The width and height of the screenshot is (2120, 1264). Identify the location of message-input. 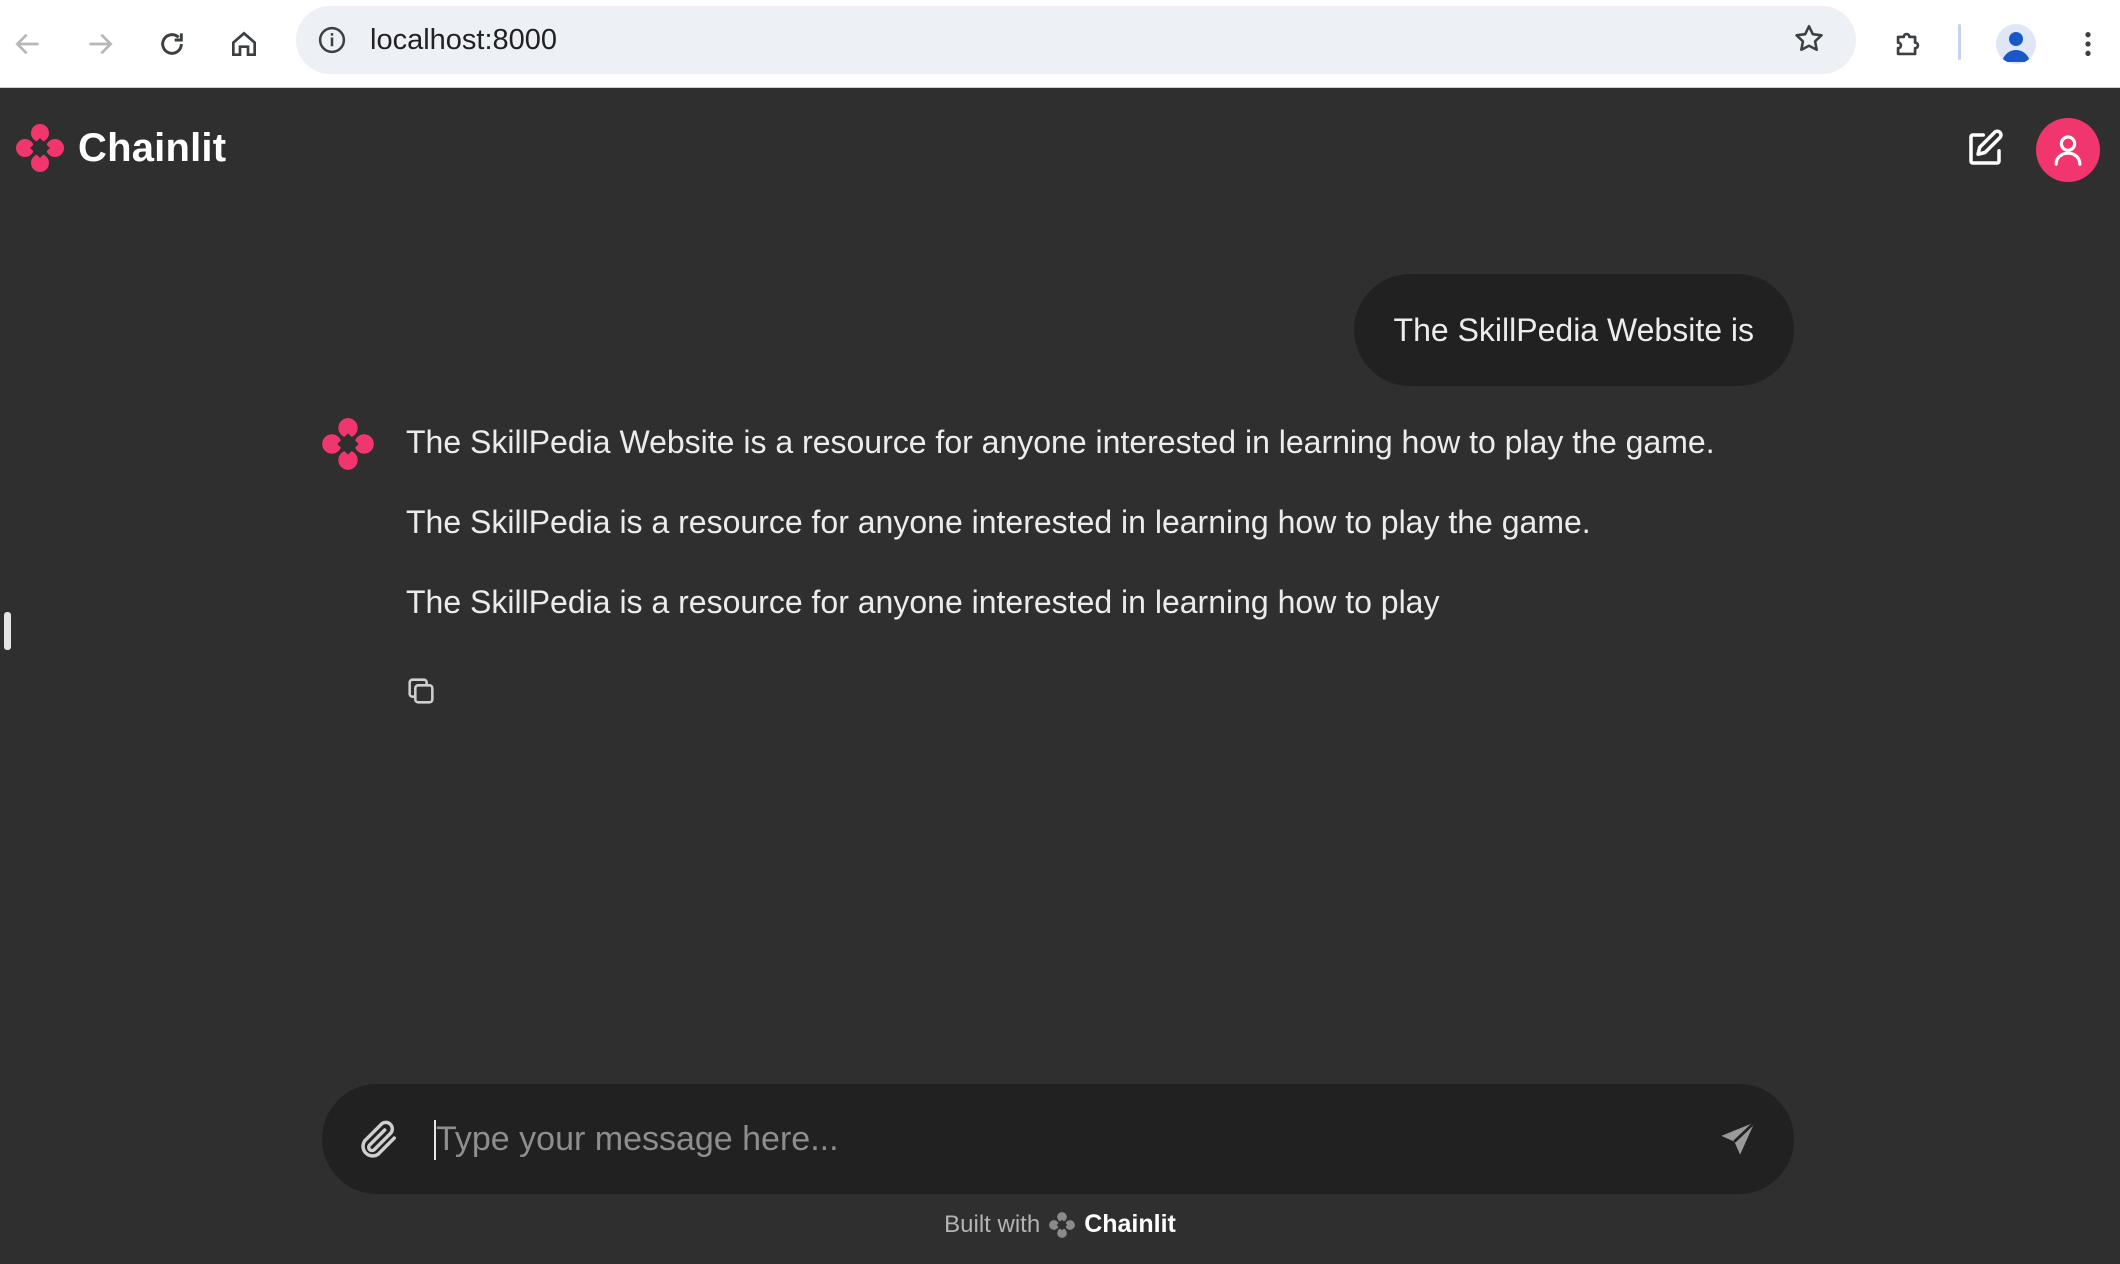
(1056, 1139).